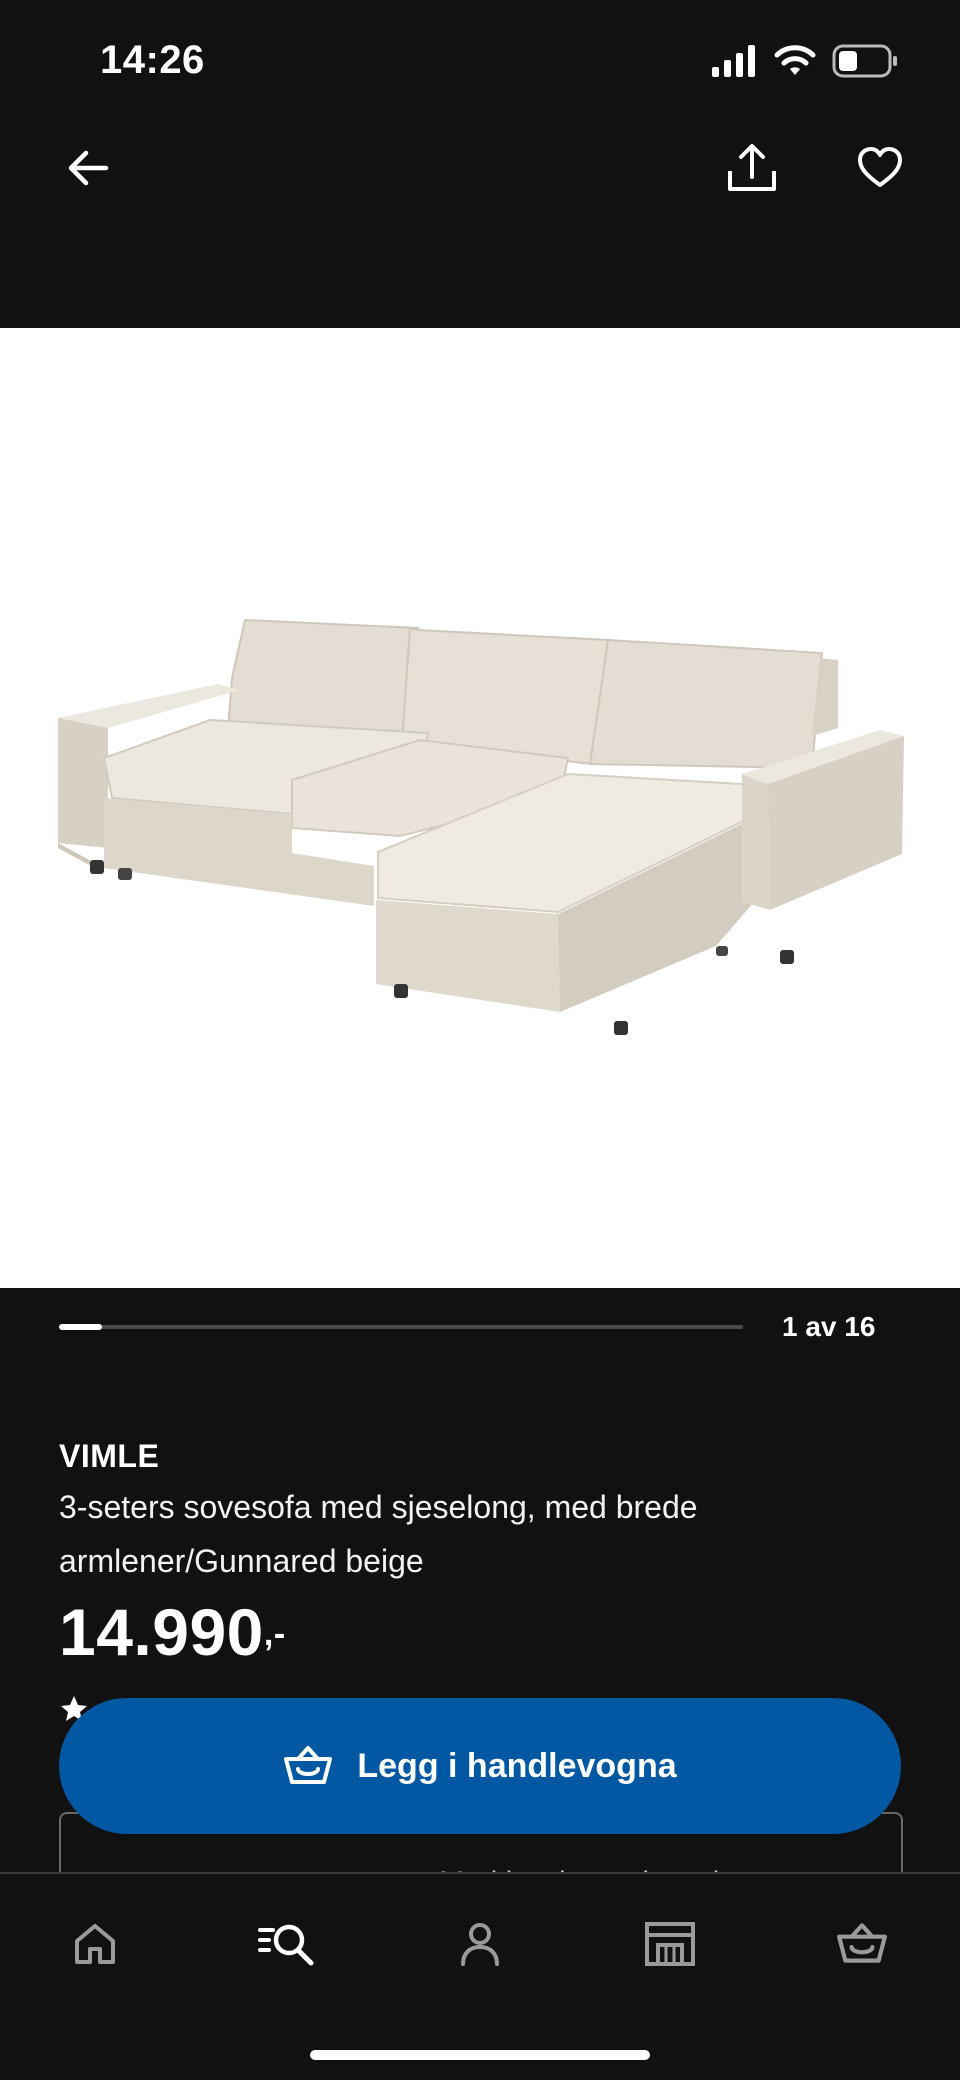  I want to click on nav-cart, so click(862, 1944).